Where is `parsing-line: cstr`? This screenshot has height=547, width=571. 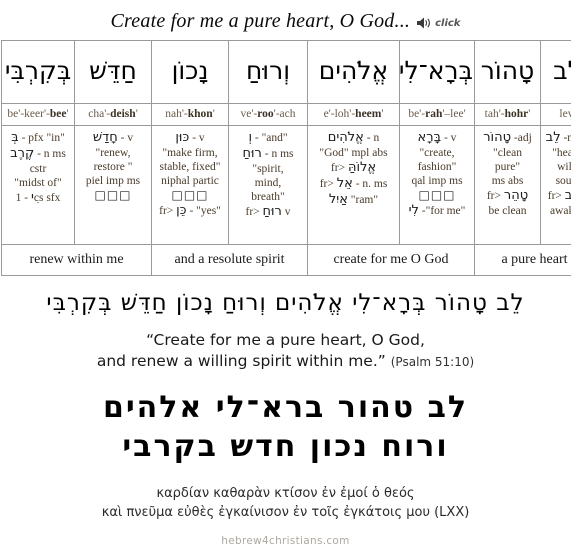
parsing-line: cstr is located at coordinates (38, 169).